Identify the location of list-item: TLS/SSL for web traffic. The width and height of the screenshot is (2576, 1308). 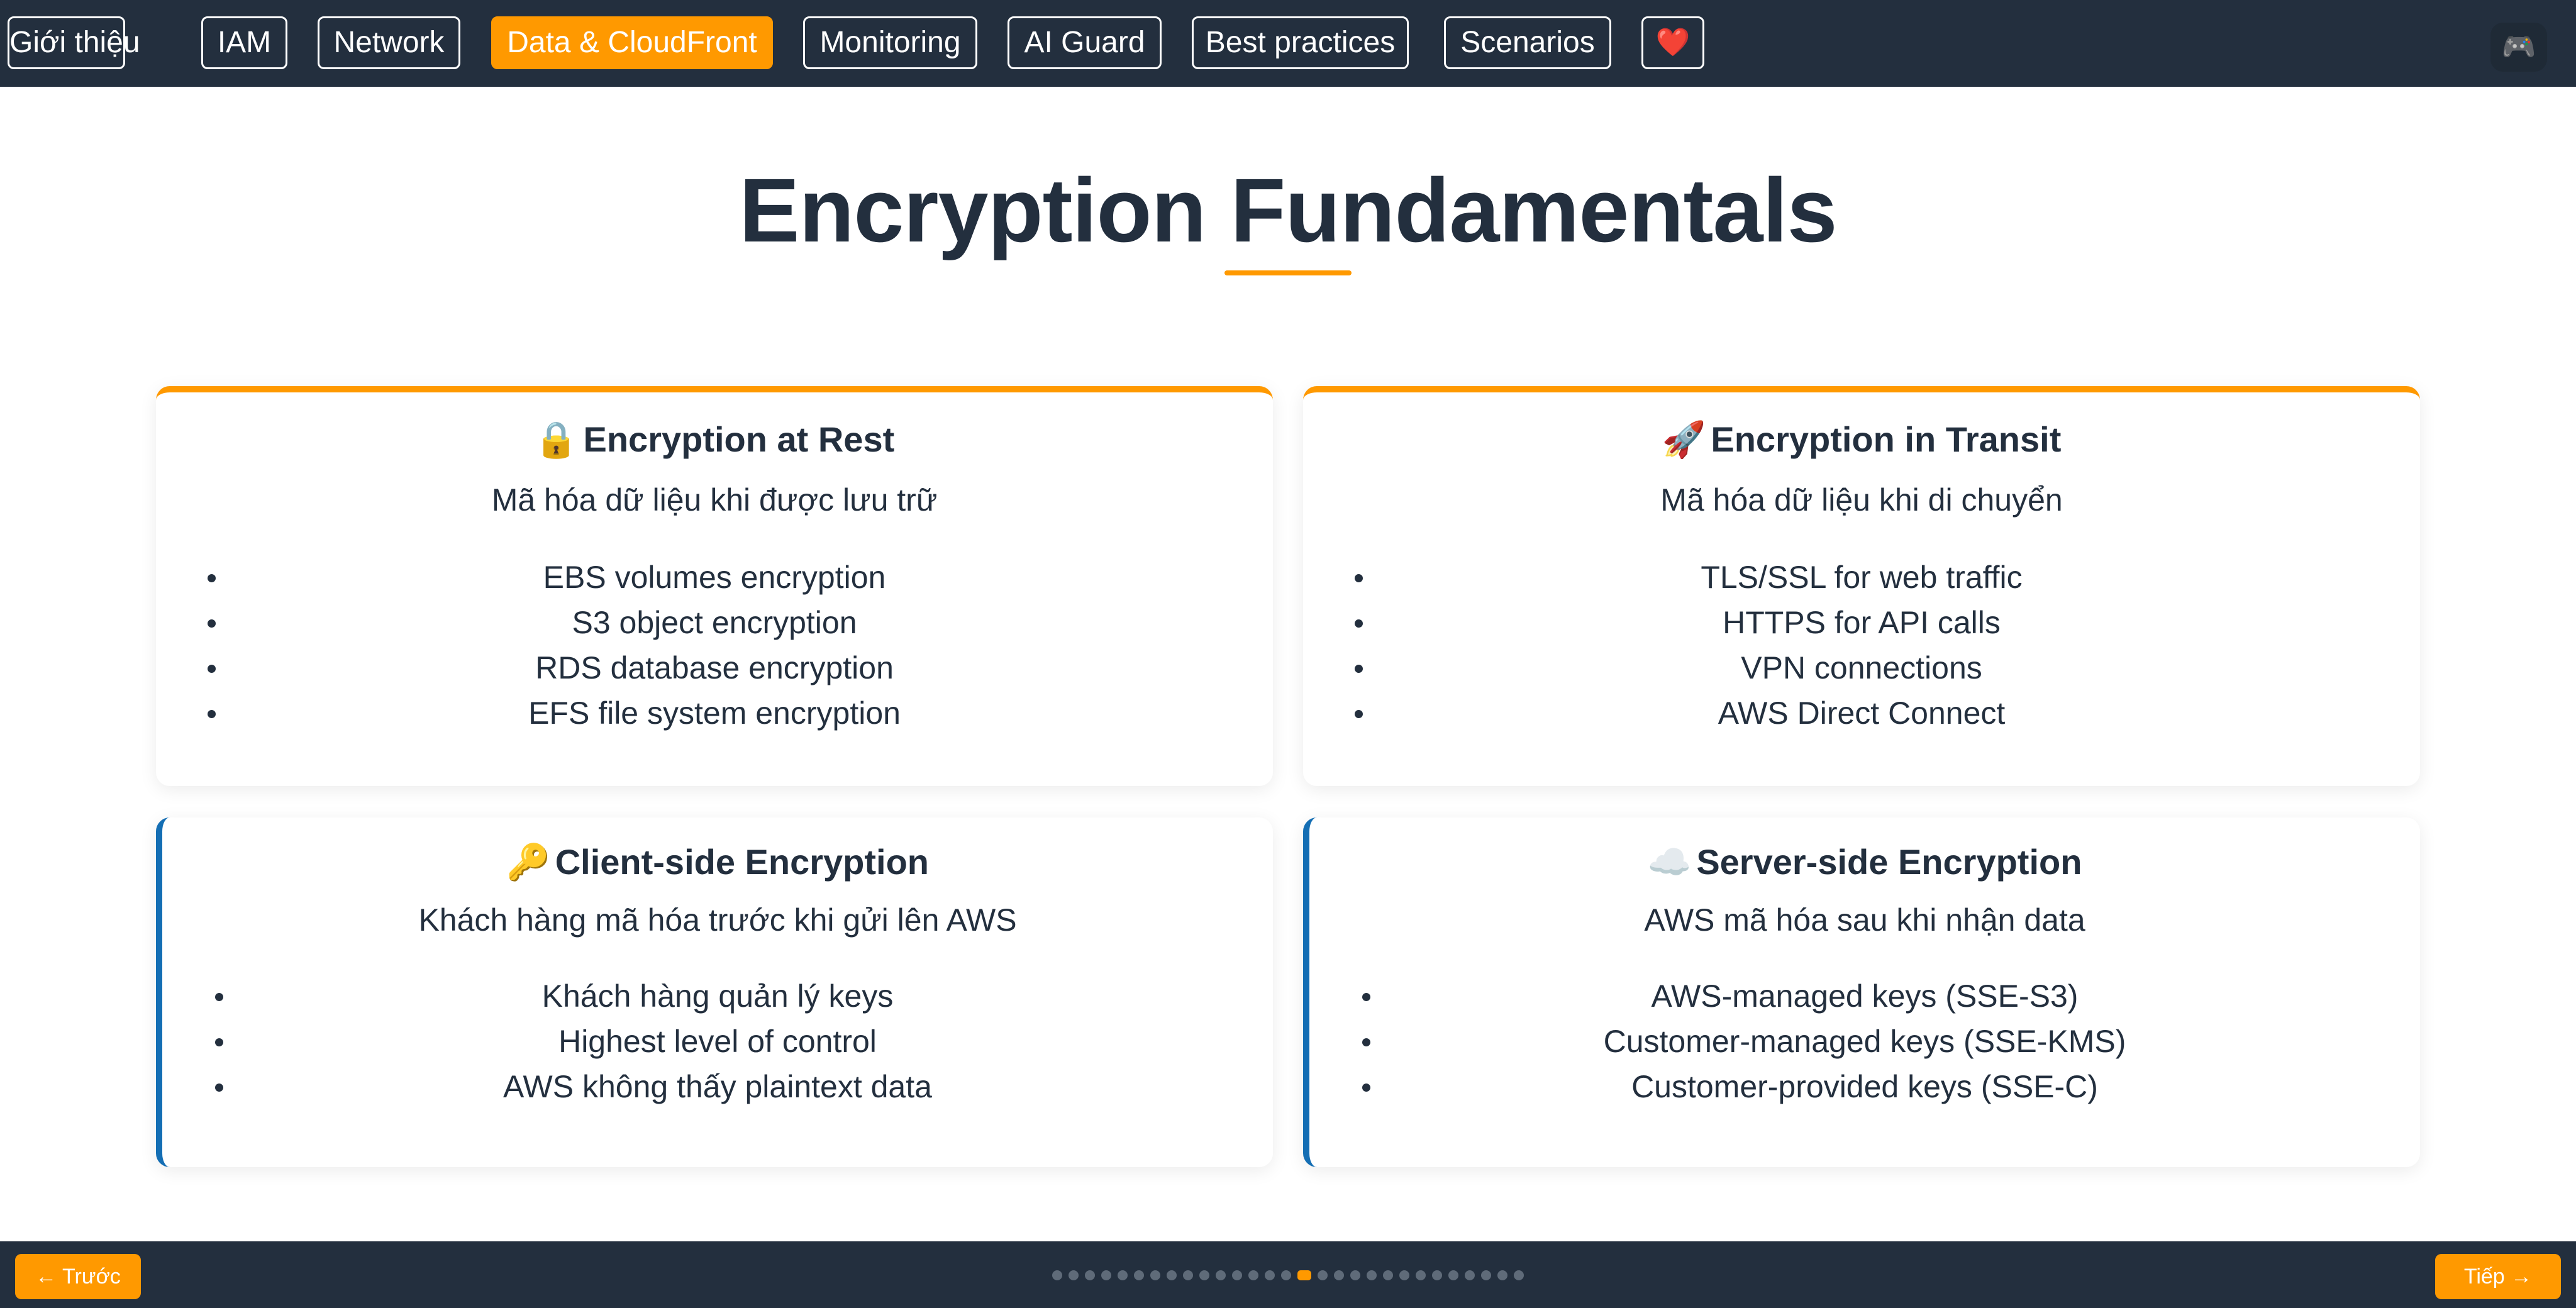
(1861, 577).